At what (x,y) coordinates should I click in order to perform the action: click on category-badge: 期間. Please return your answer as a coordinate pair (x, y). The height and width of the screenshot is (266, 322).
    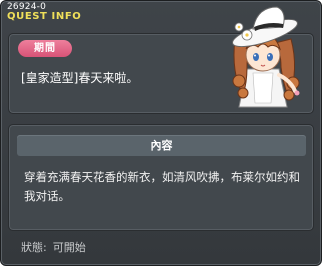
    Looking at the image, I should click on (45, 48).